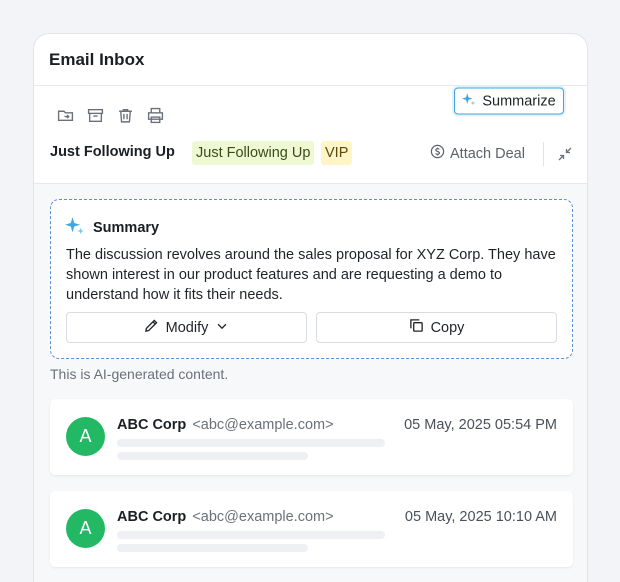 Image resolution: width=620 pixels, height=582 pixels. Describe the element at coordinates (97, 59) in the screenshot. I see `page-title: Email Inbox` at that location.